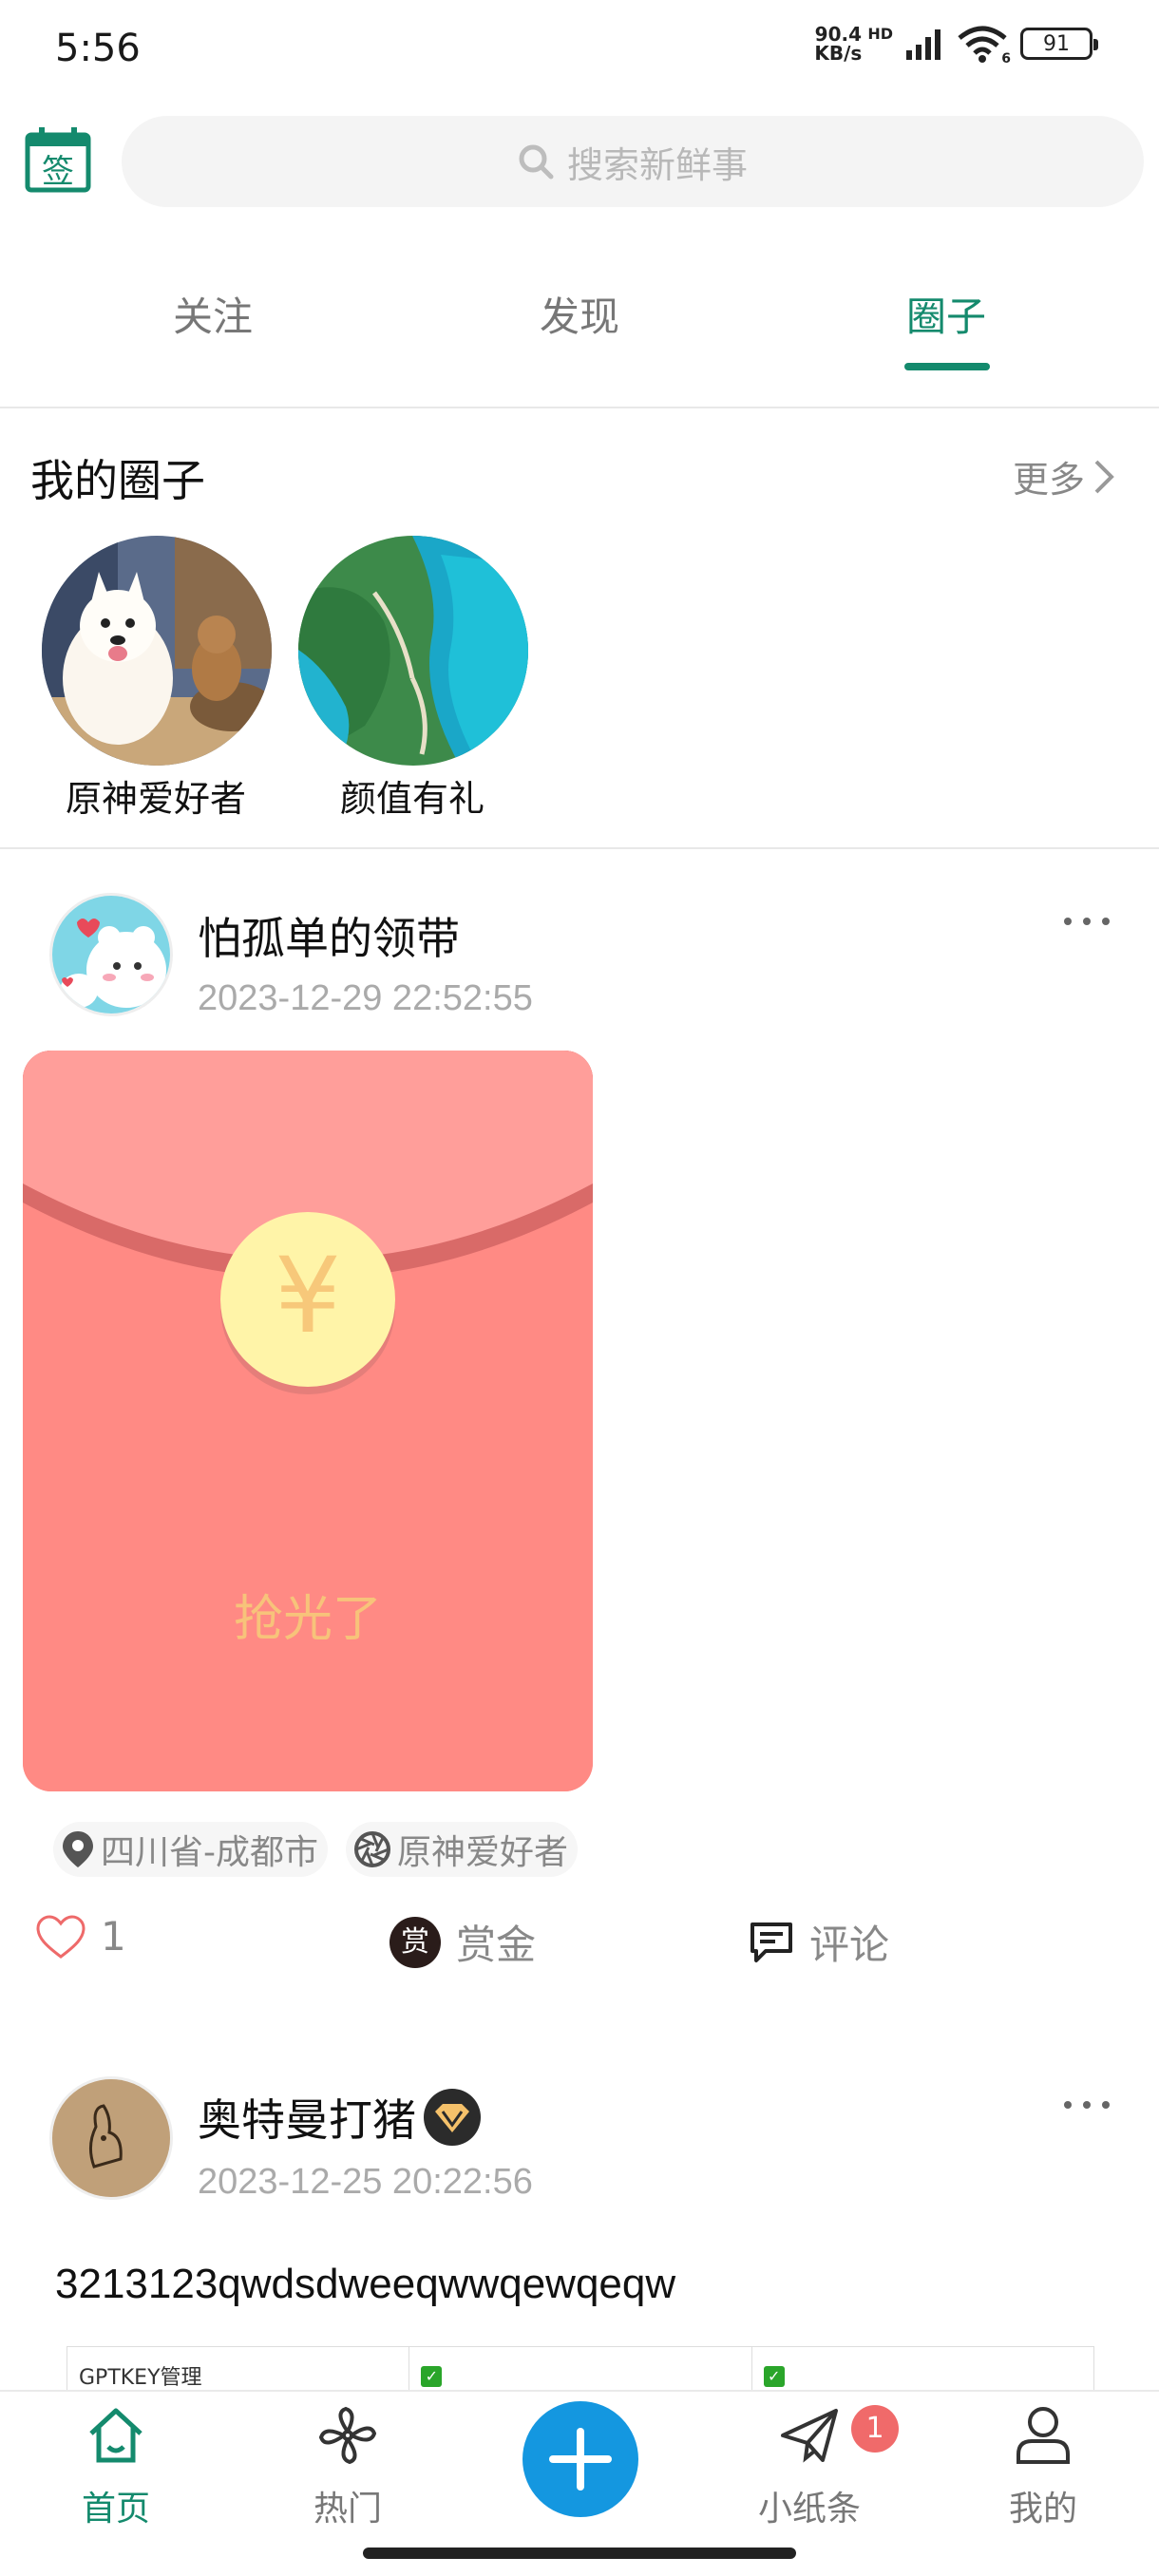 Image resolution: width=1159 pixels, height=2576 pixels. What do you see at coordinates (946, 314) in the screenshot?
I see `tab-circles: 圈子` at bounding box center [946, 314].